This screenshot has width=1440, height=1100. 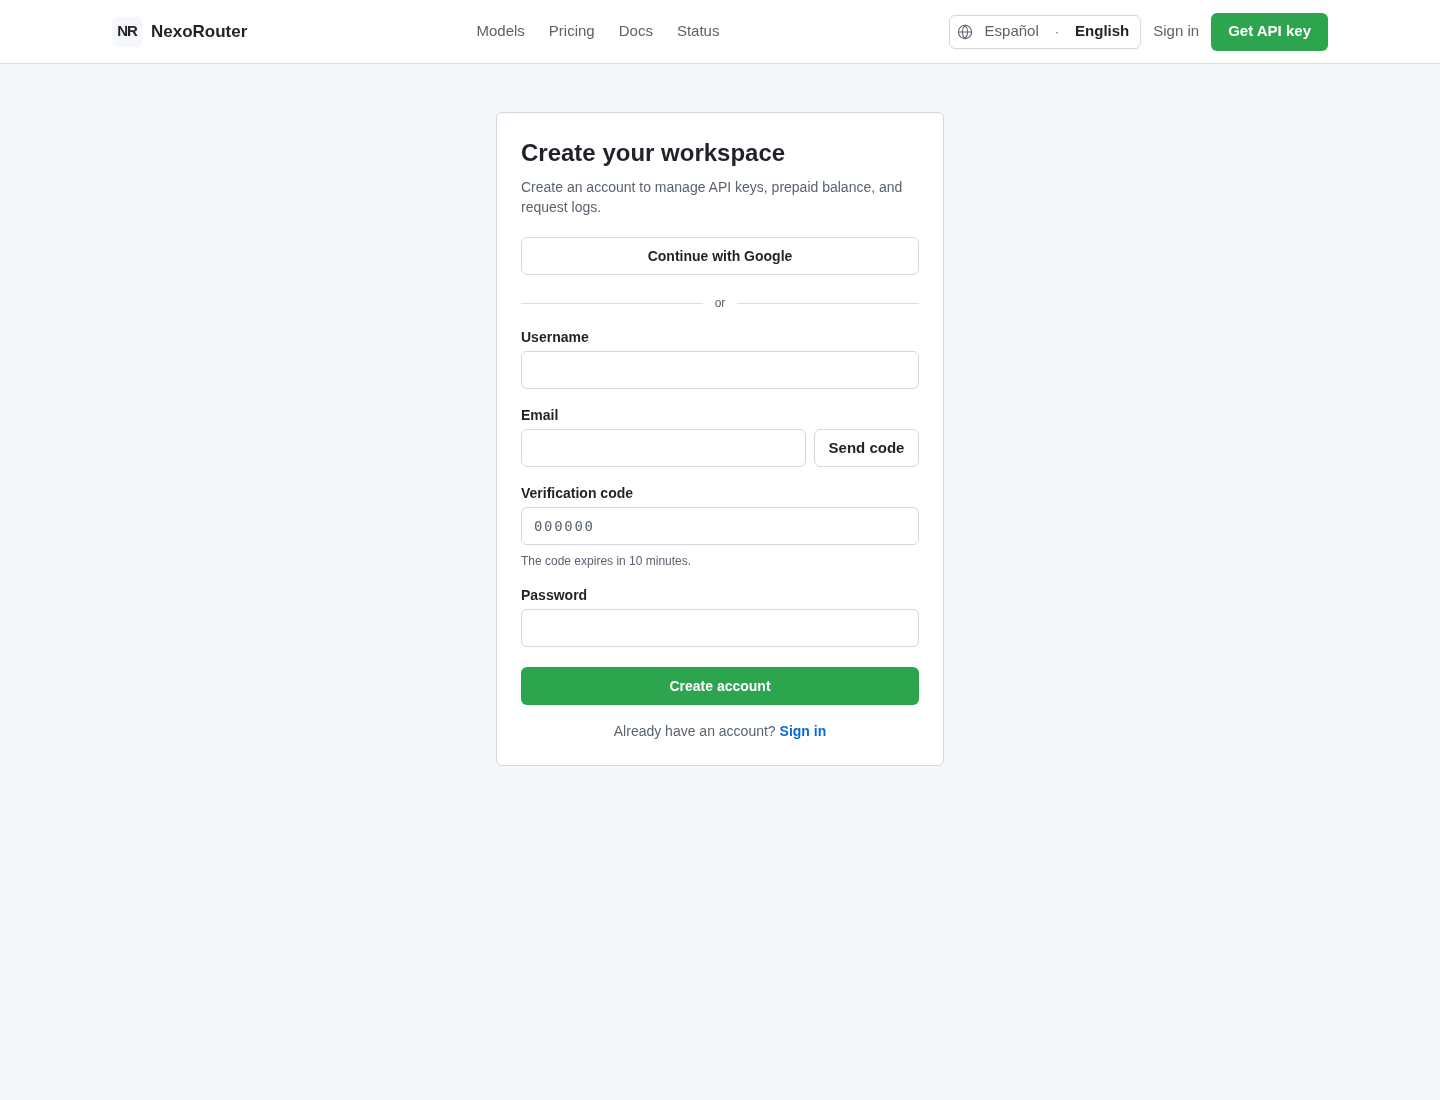 I want to click on logo-mark: NR, so click(x=127, y=31).